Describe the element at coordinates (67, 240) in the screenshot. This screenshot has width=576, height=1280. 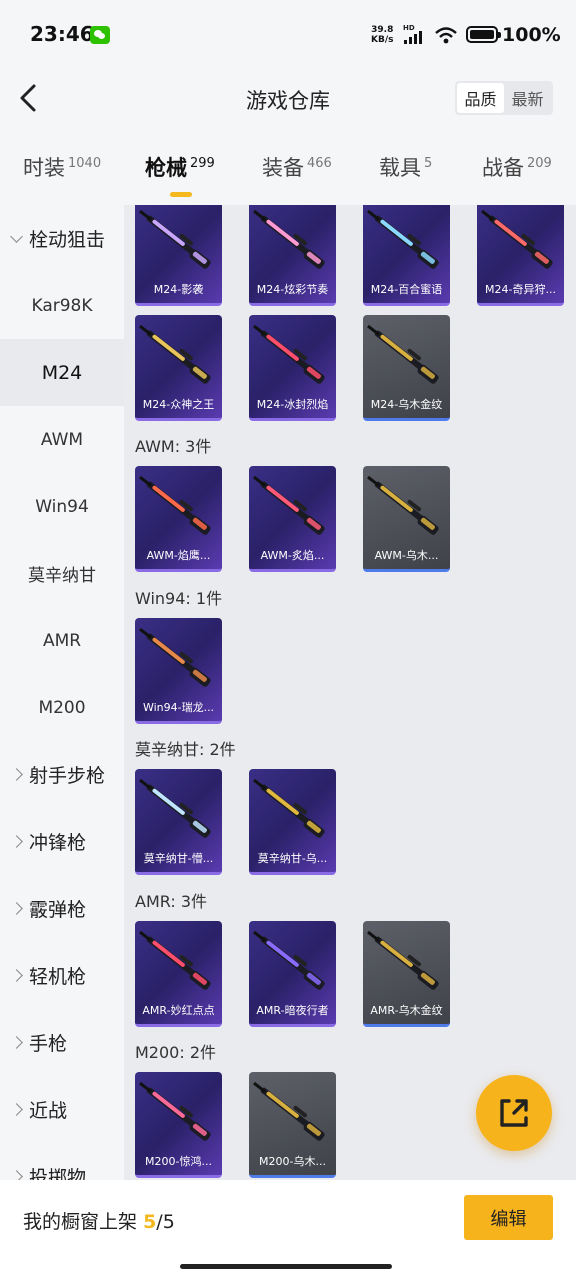
I see `sidebar-item-label: 栓动狙击` at that location.